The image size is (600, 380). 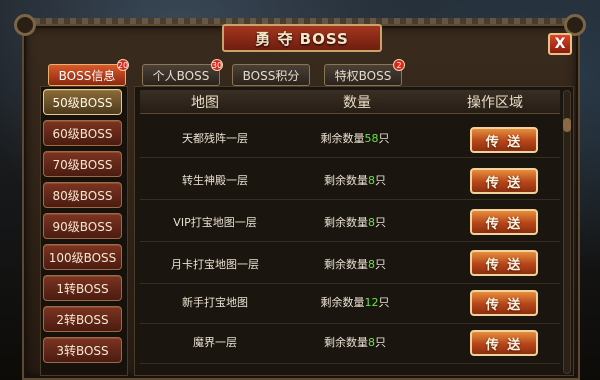 I want to click on level-90-button: 90级BOSS, so click(x=82, y=226).